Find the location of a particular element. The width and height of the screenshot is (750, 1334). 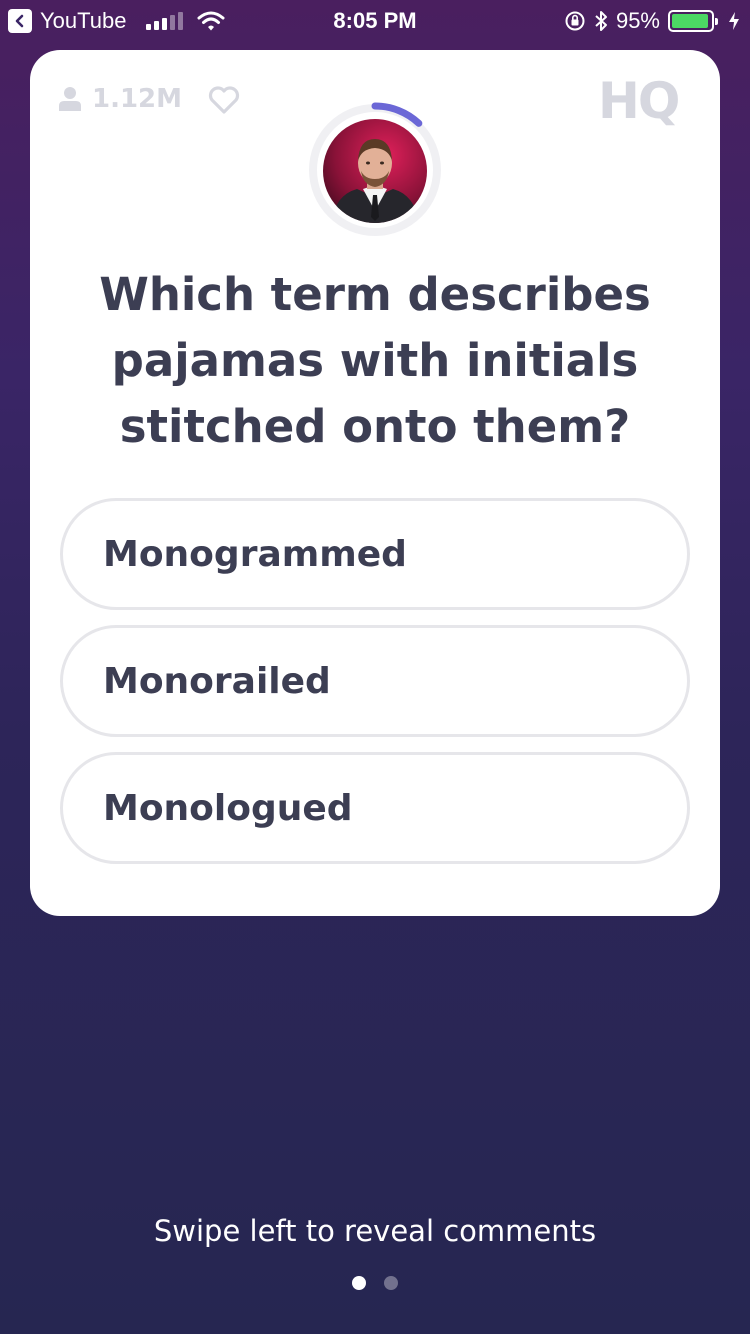

hq-logo-text: HQ is located at coordinates (638, 101).